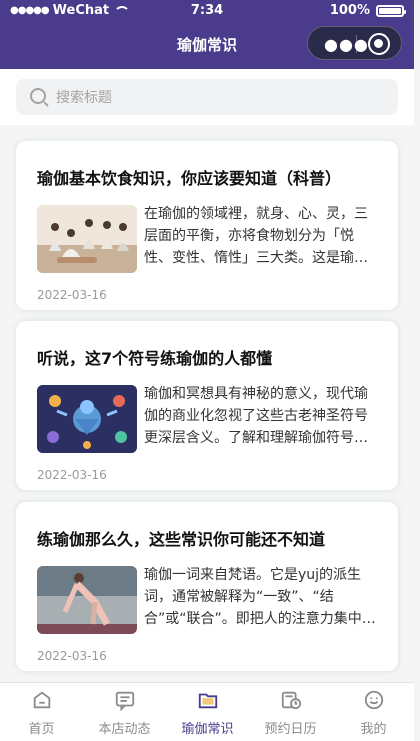 Image resolution: width=420 pixels, height=741 pixels. What do you see at coordinates (124, 729) in the screenshot?
I see `tab-label: 本店动态` at bounding box center [124, 729].